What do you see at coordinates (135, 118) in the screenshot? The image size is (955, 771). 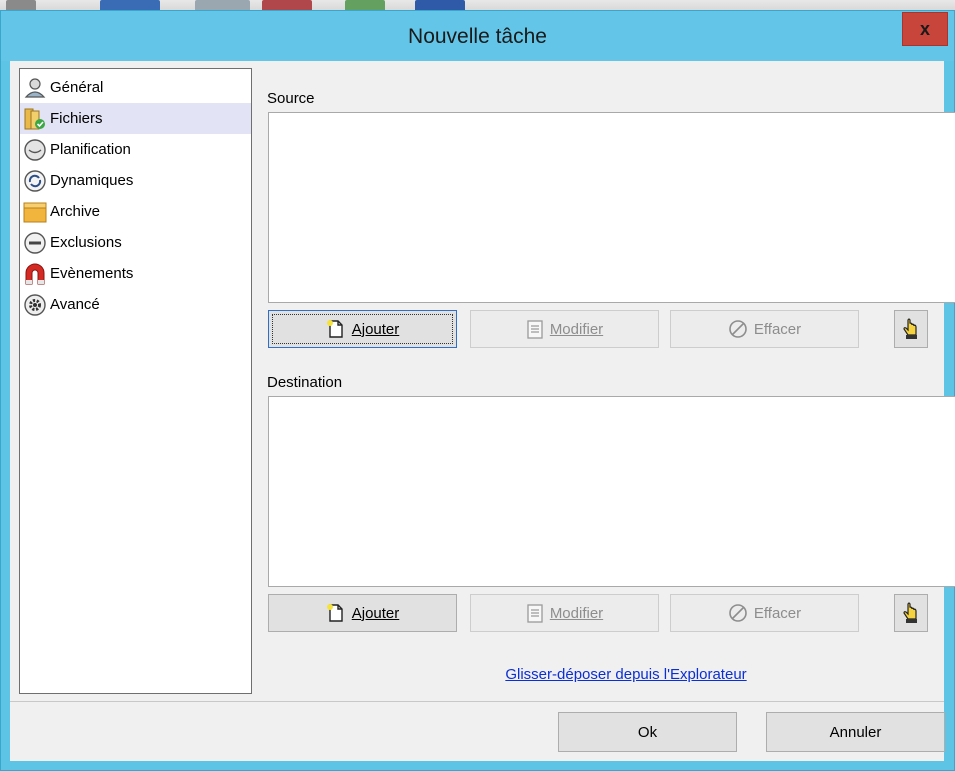 I see `sidebar-item-files: Fichiers` at bounding box center [135, 118].